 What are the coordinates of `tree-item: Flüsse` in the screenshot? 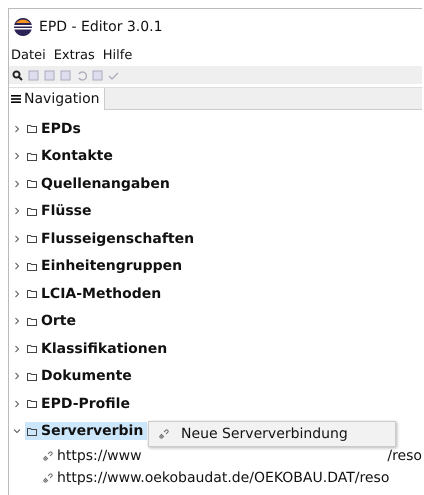 It's located at (60, 211).